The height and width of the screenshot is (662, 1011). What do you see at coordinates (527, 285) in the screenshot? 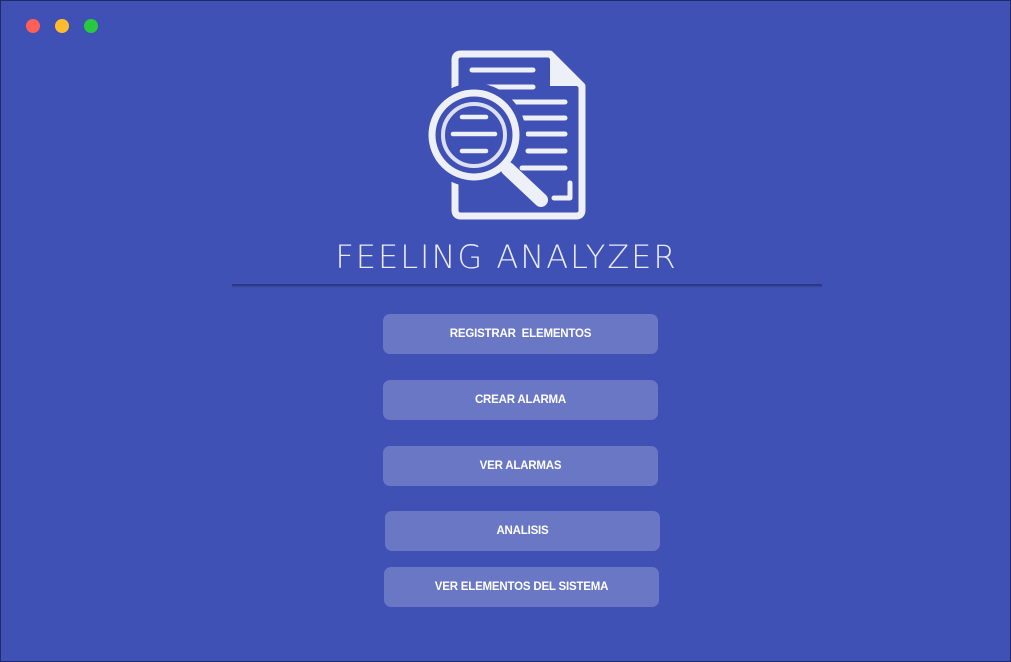
I see `title-divider` at bounding box center [527, 285].